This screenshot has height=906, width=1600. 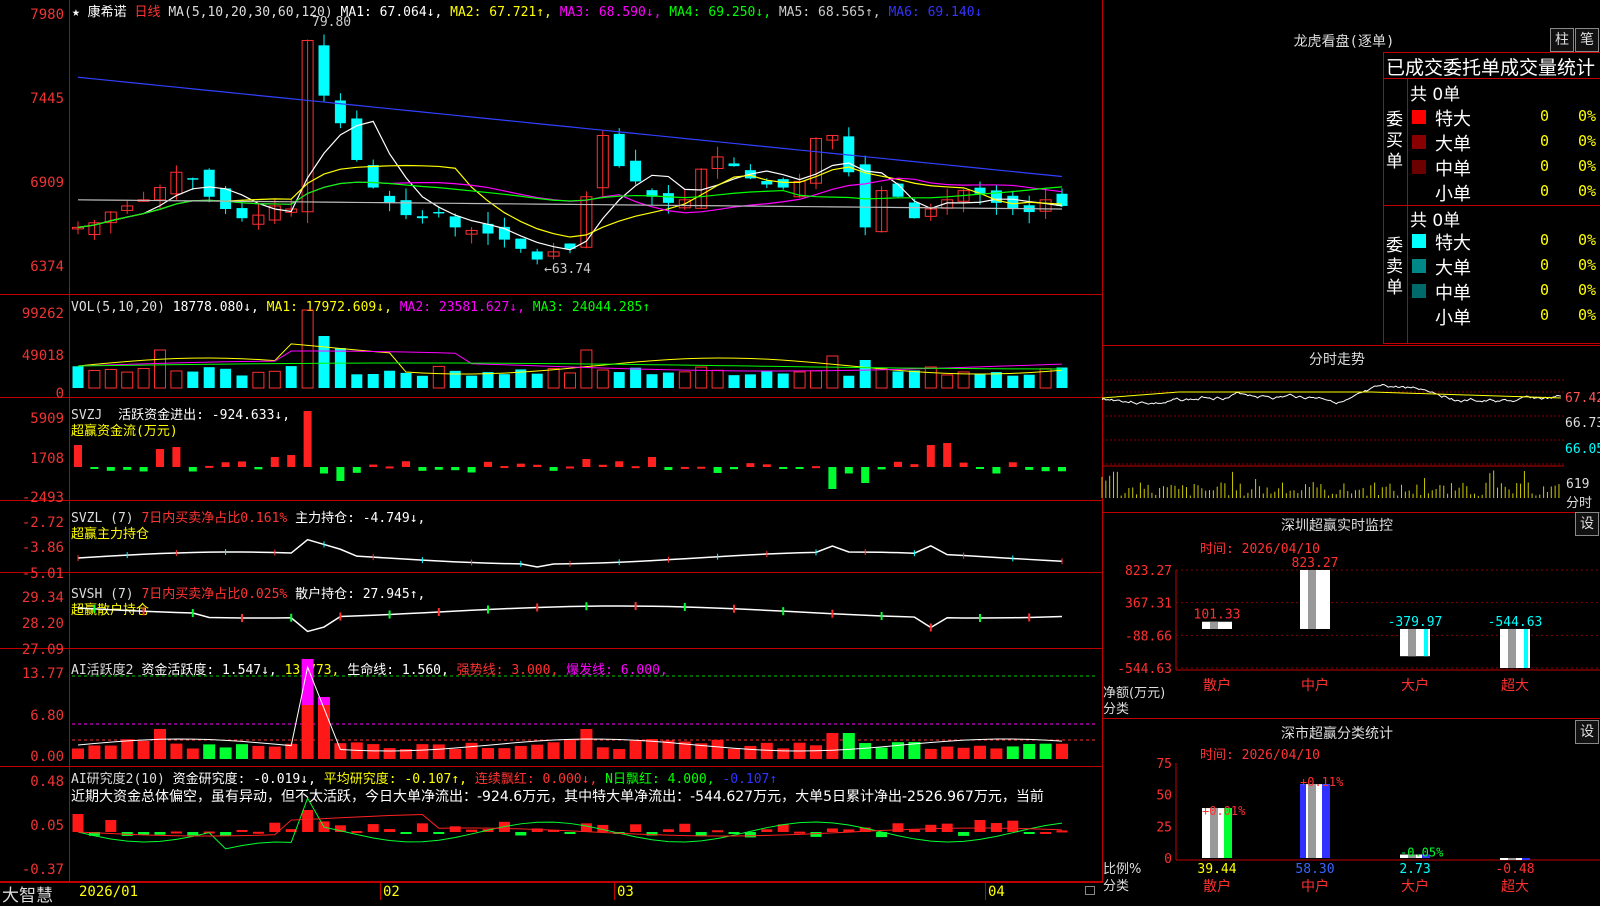 I want to click on ai-lifeline, so click(x=570, y=708).